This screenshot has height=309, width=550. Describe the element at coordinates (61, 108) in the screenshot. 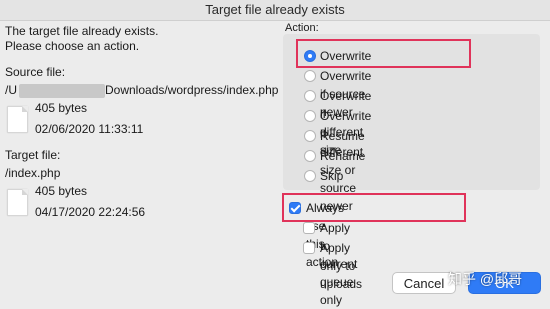

I see `source-file-size: 405 bytes` at that location.